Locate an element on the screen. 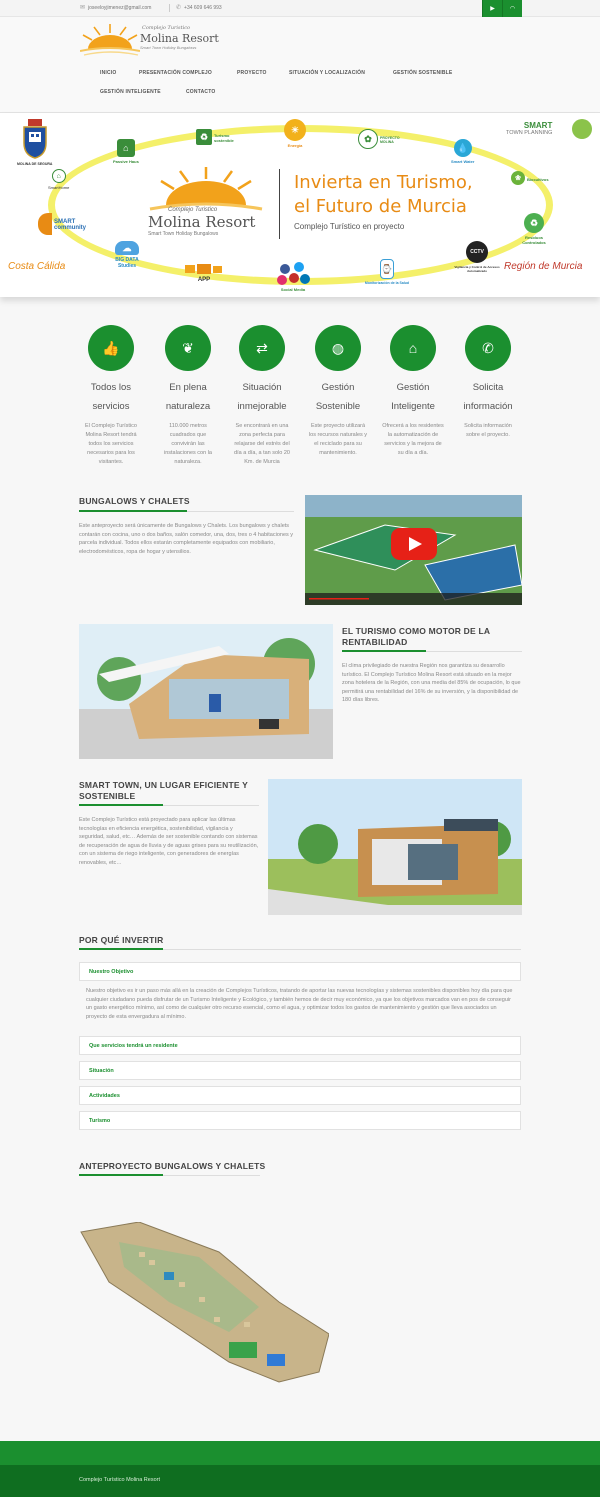 The width and height of the screenshot is (600, 1497). social-network-icon is located at coordinates (293, 273).